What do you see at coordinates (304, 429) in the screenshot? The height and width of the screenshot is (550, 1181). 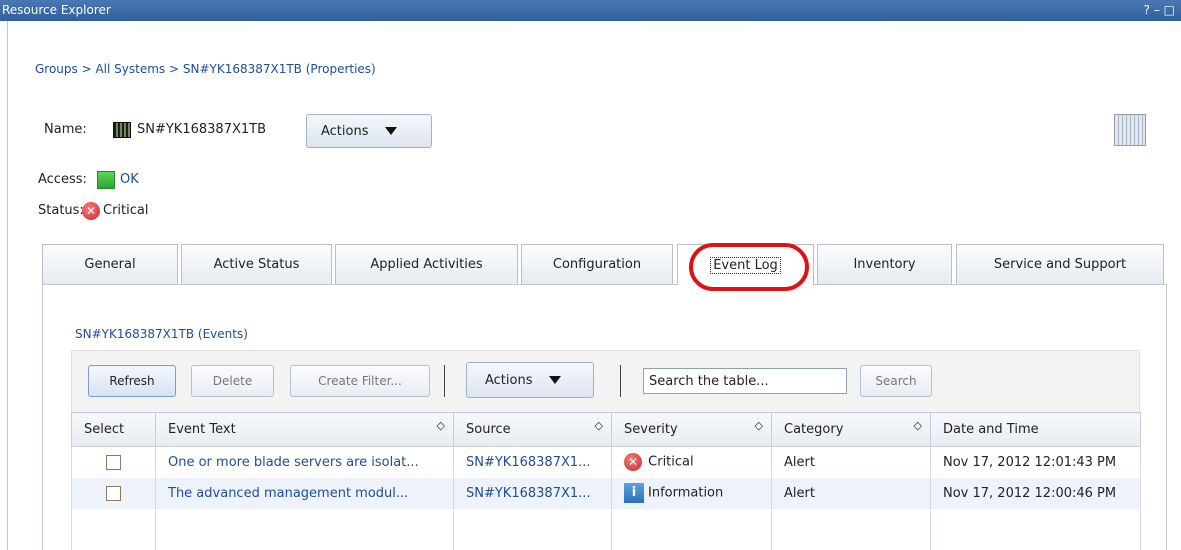 I see `column-header-event-text: Event Text ◇` at bounding box center [304, 429].